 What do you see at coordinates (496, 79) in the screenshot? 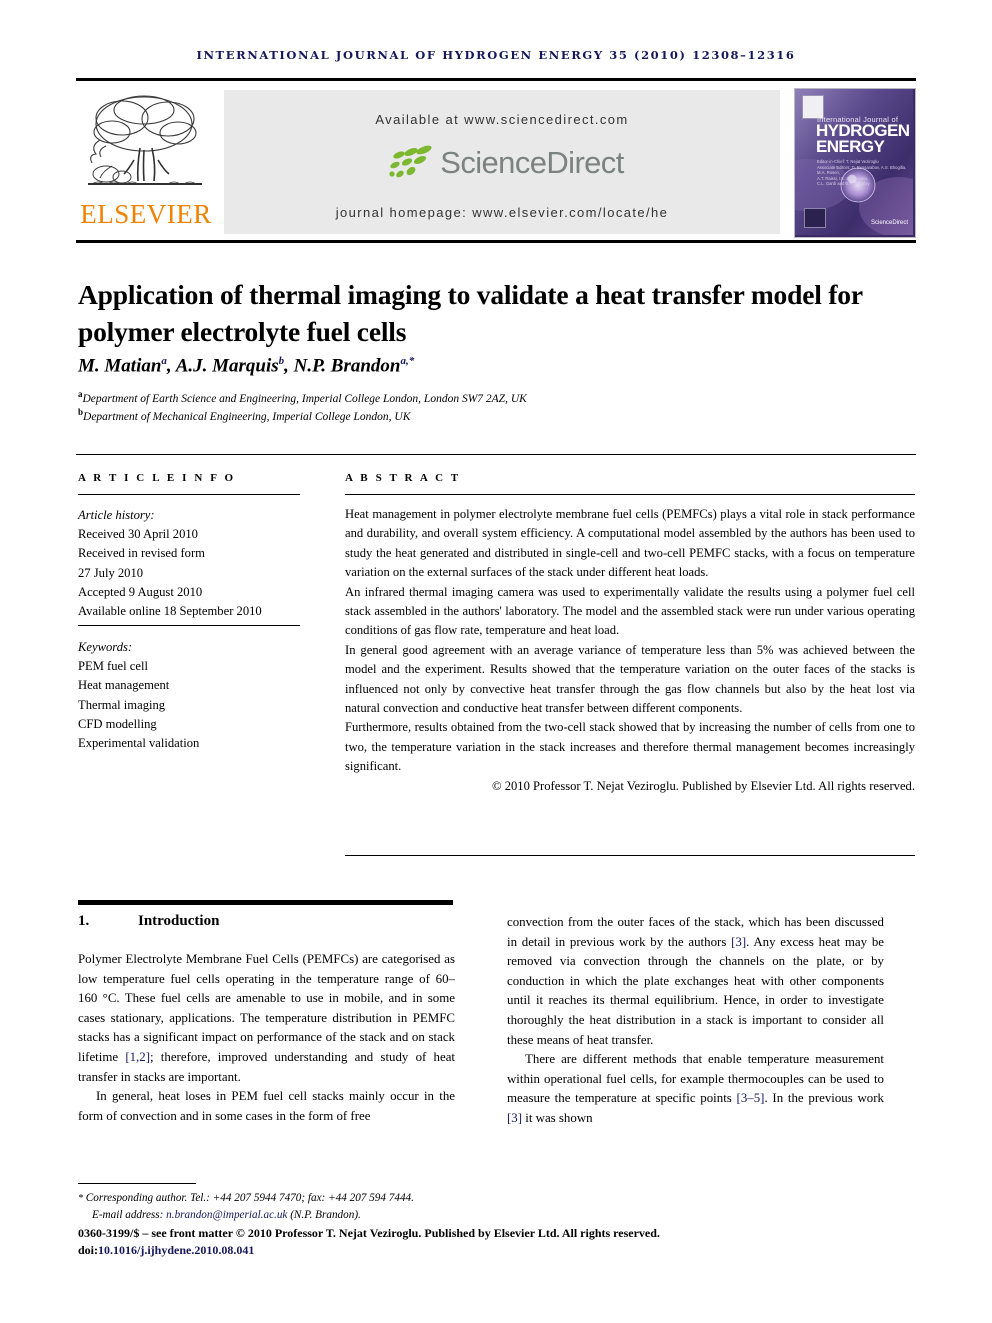
I see `top-rule` at bounding box center [496, 79].